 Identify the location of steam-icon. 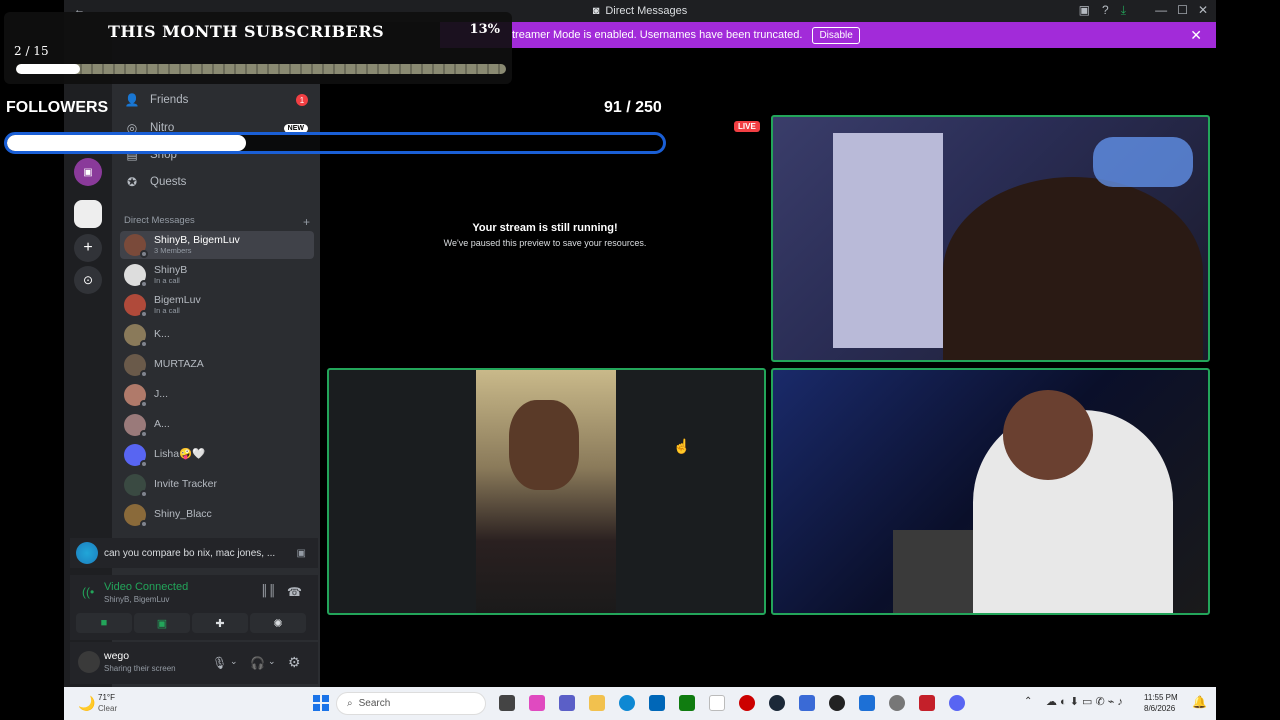
(777, 703).